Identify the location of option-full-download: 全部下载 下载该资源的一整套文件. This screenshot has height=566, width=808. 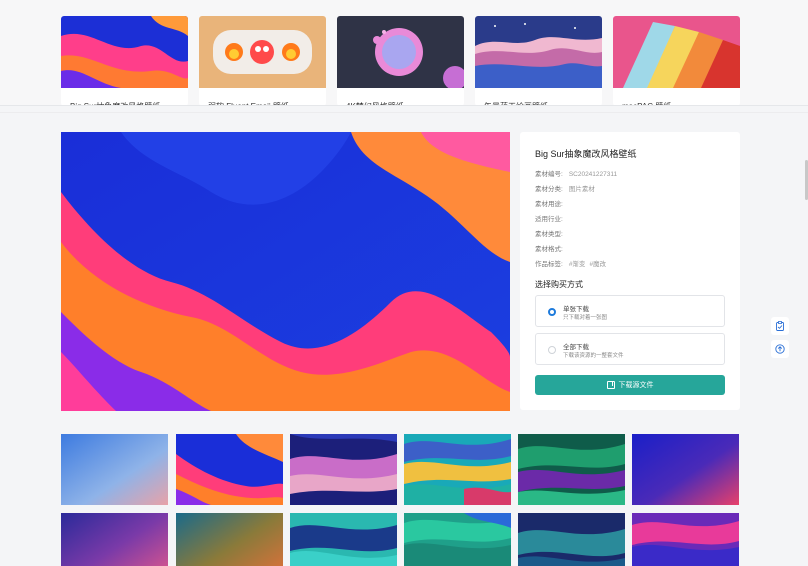
(630, 349).